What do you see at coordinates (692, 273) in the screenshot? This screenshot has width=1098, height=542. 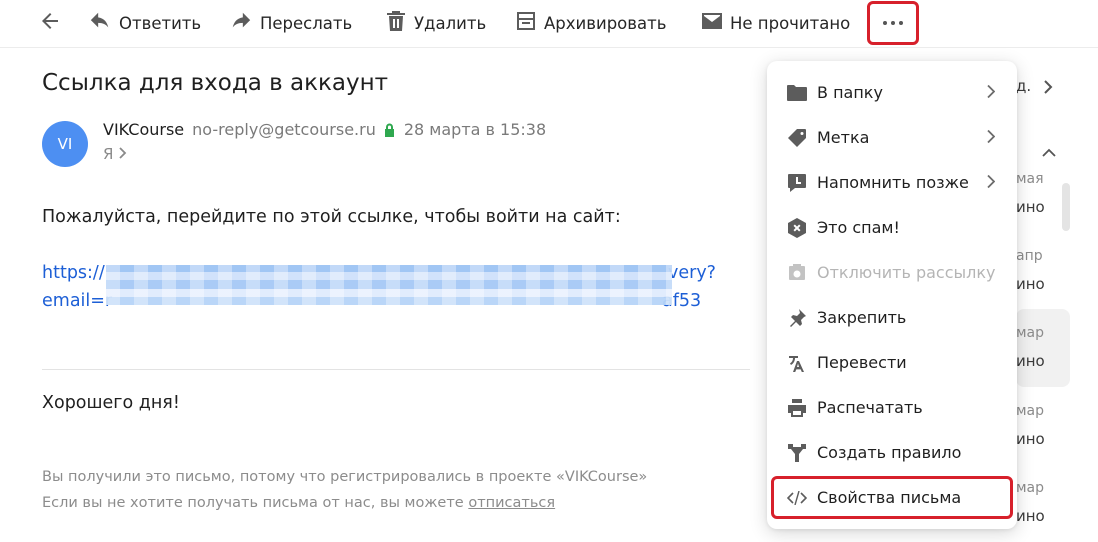 I see `link-end: very?` at bounding box center [692, 273].